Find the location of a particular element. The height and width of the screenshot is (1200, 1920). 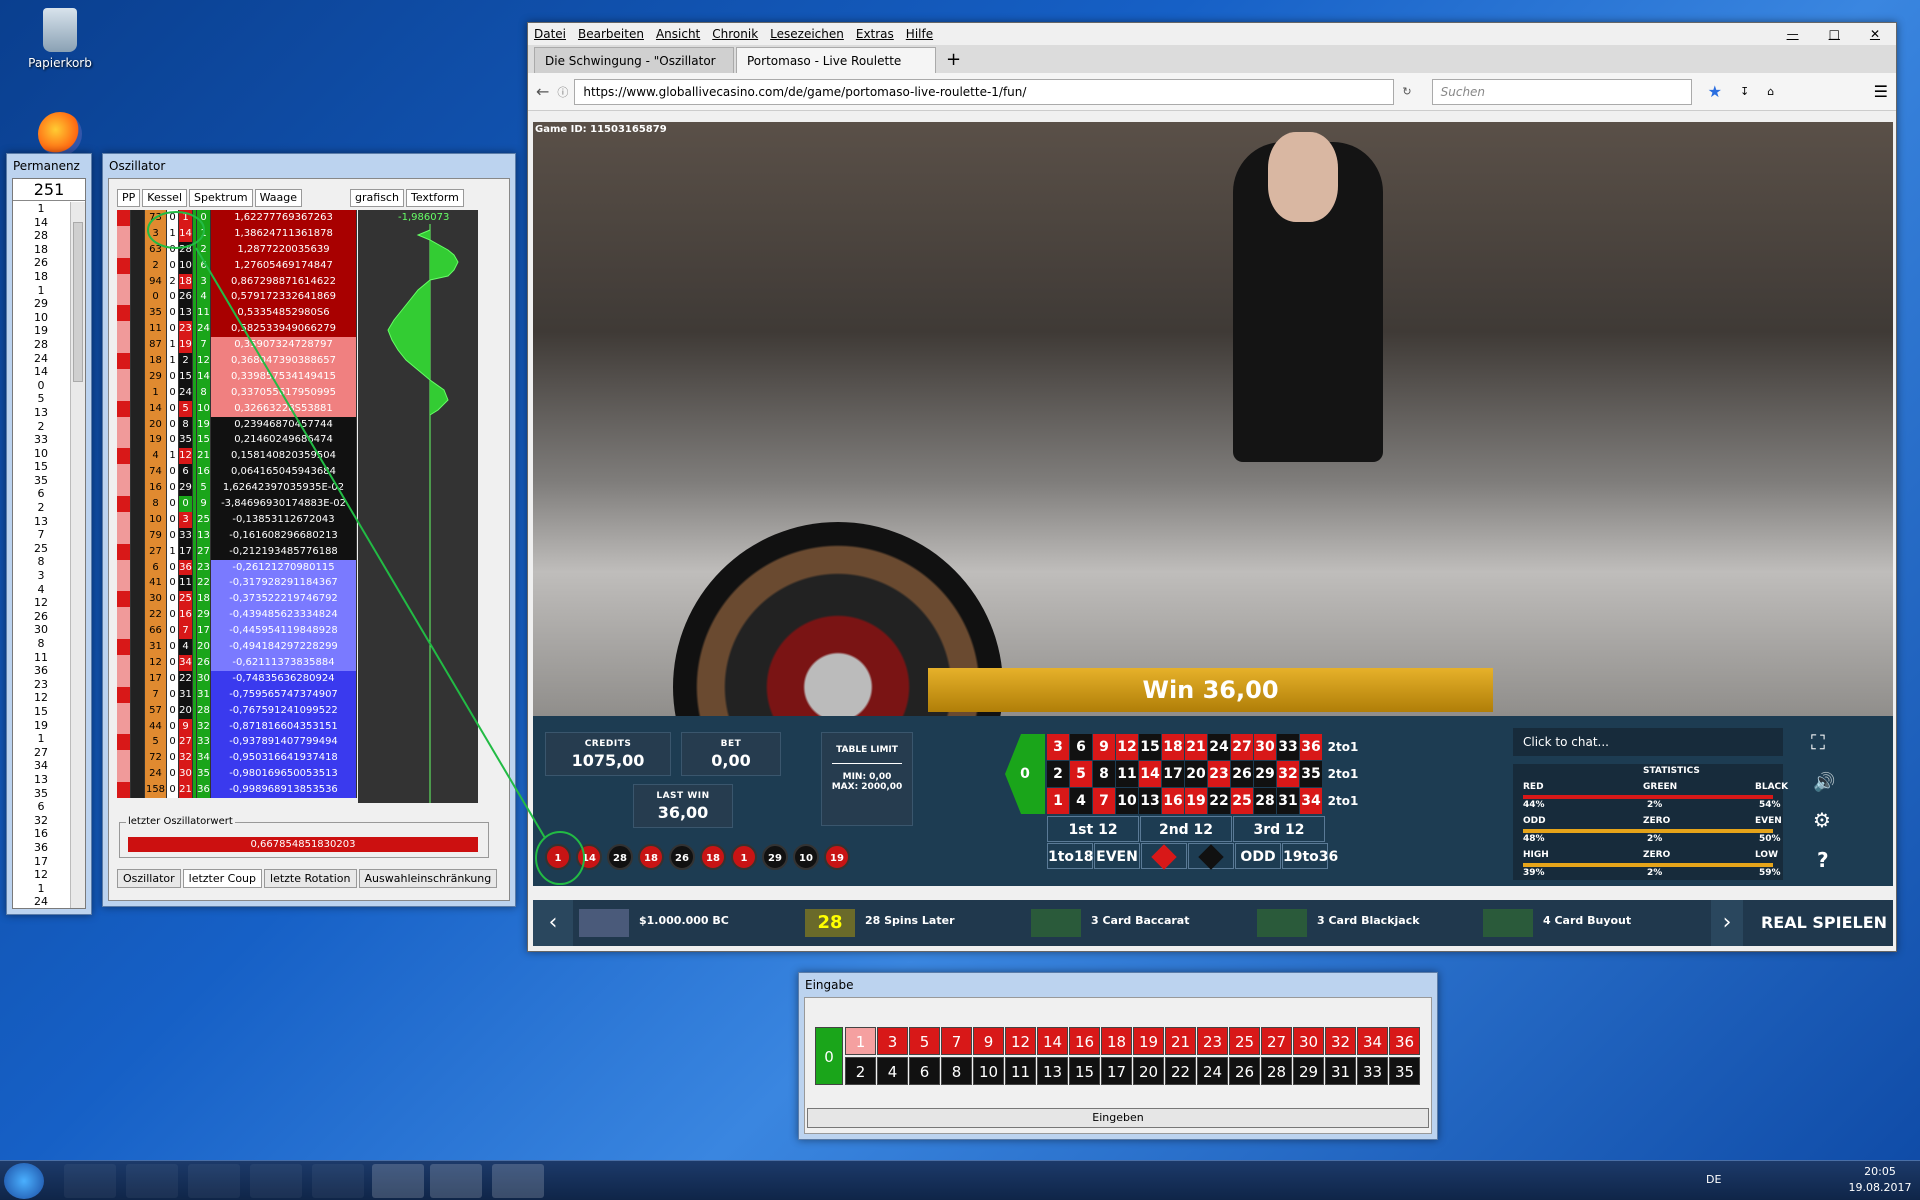

eingabe-number: 9 is located at coordinates (988, 1041).